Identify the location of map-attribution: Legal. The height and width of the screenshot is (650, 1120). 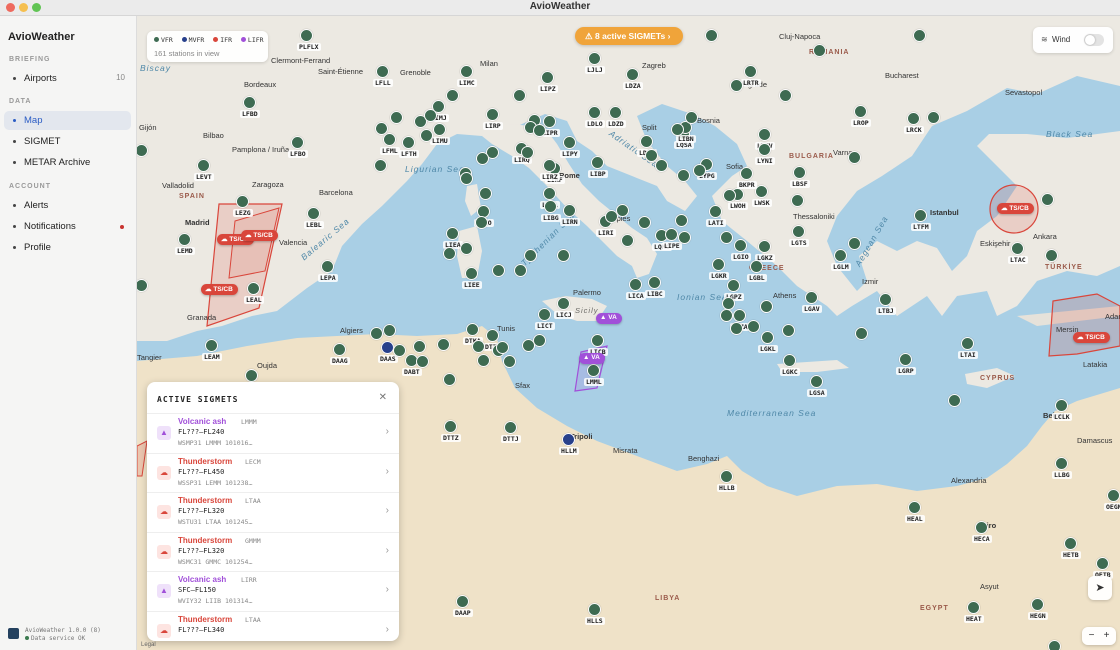
(148, 645).